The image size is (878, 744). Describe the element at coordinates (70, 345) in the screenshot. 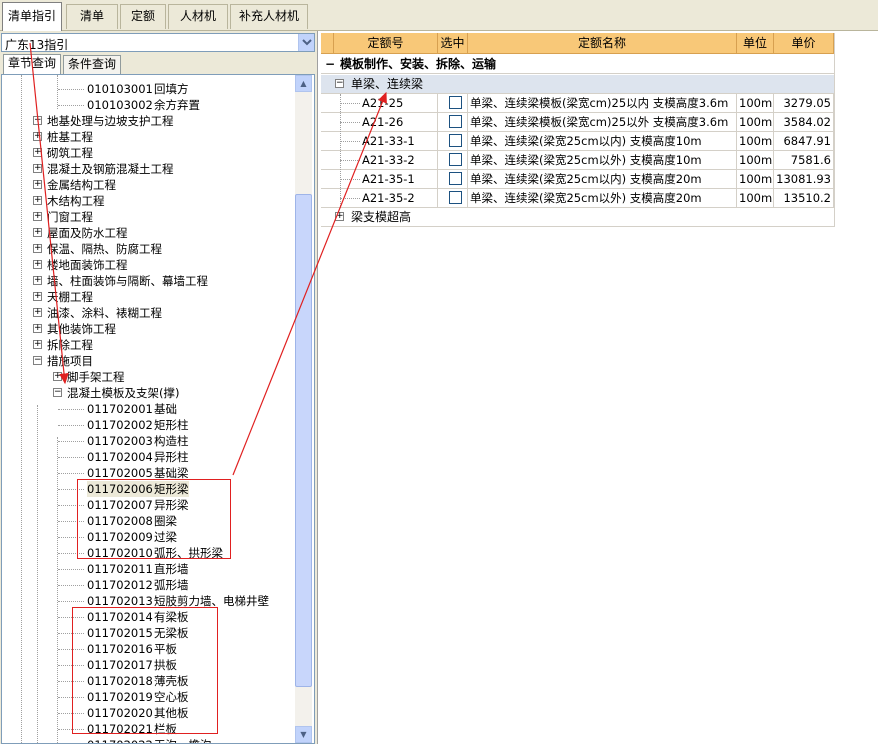

I see `tree-item: 拆除工程` at that location.